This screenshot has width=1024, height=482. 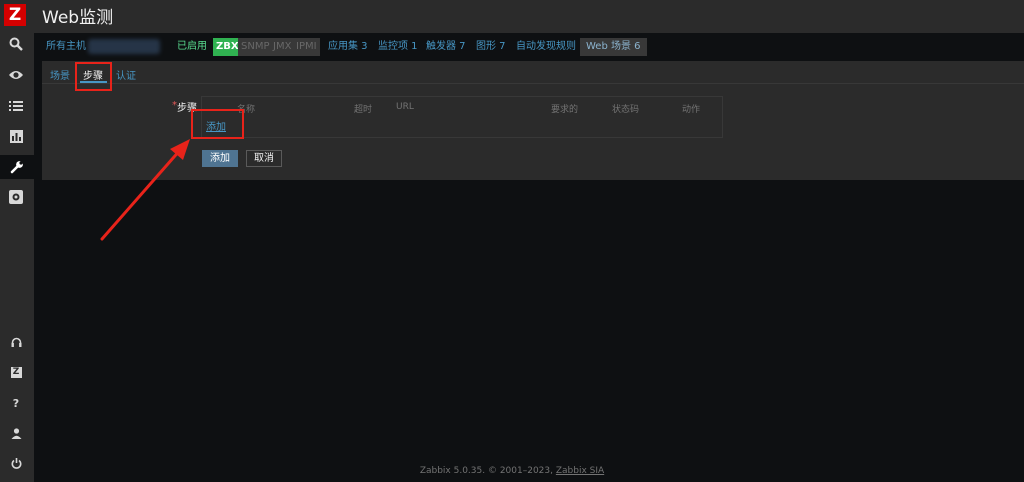 What do you see at coordinates (580, 471) in the screenshot?
I see `footer-vendor-link: Zabbix SIA` at bounding box center [580, 471].